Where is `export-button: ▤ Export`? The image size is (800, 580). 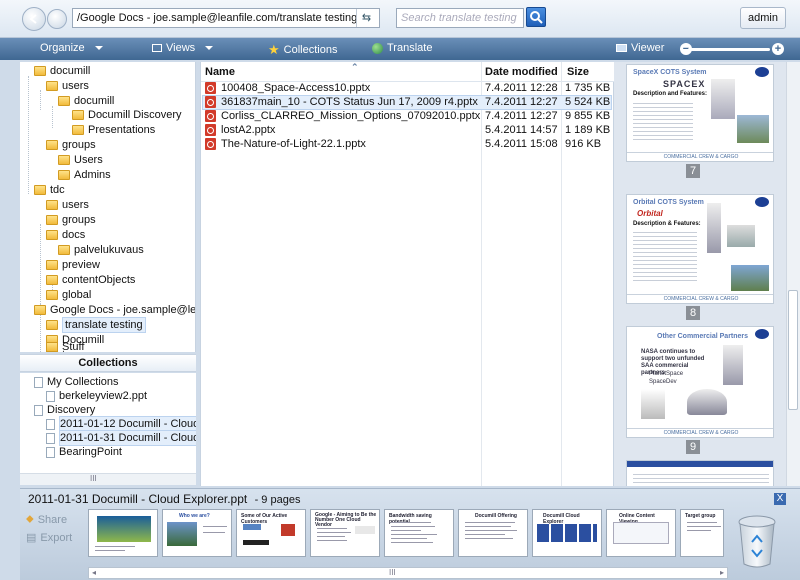 export-button: ▤ Export is located at coordinates (49, 538).